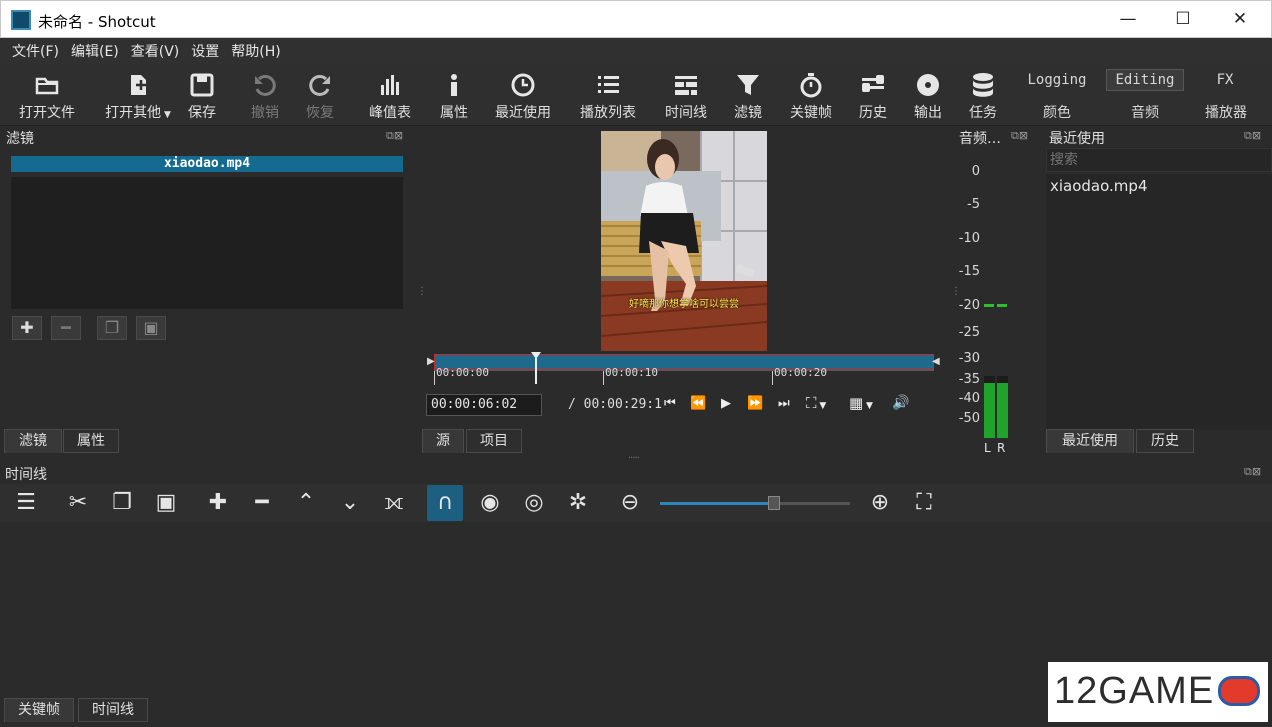 The height and width of the screenshot is (727, 1272). What do you see at coordinates (636, 19) in the screenshot?
I see `title-bar: 未命名 - Shotcut — ☐ ✕` at bounding box center [636, 19].